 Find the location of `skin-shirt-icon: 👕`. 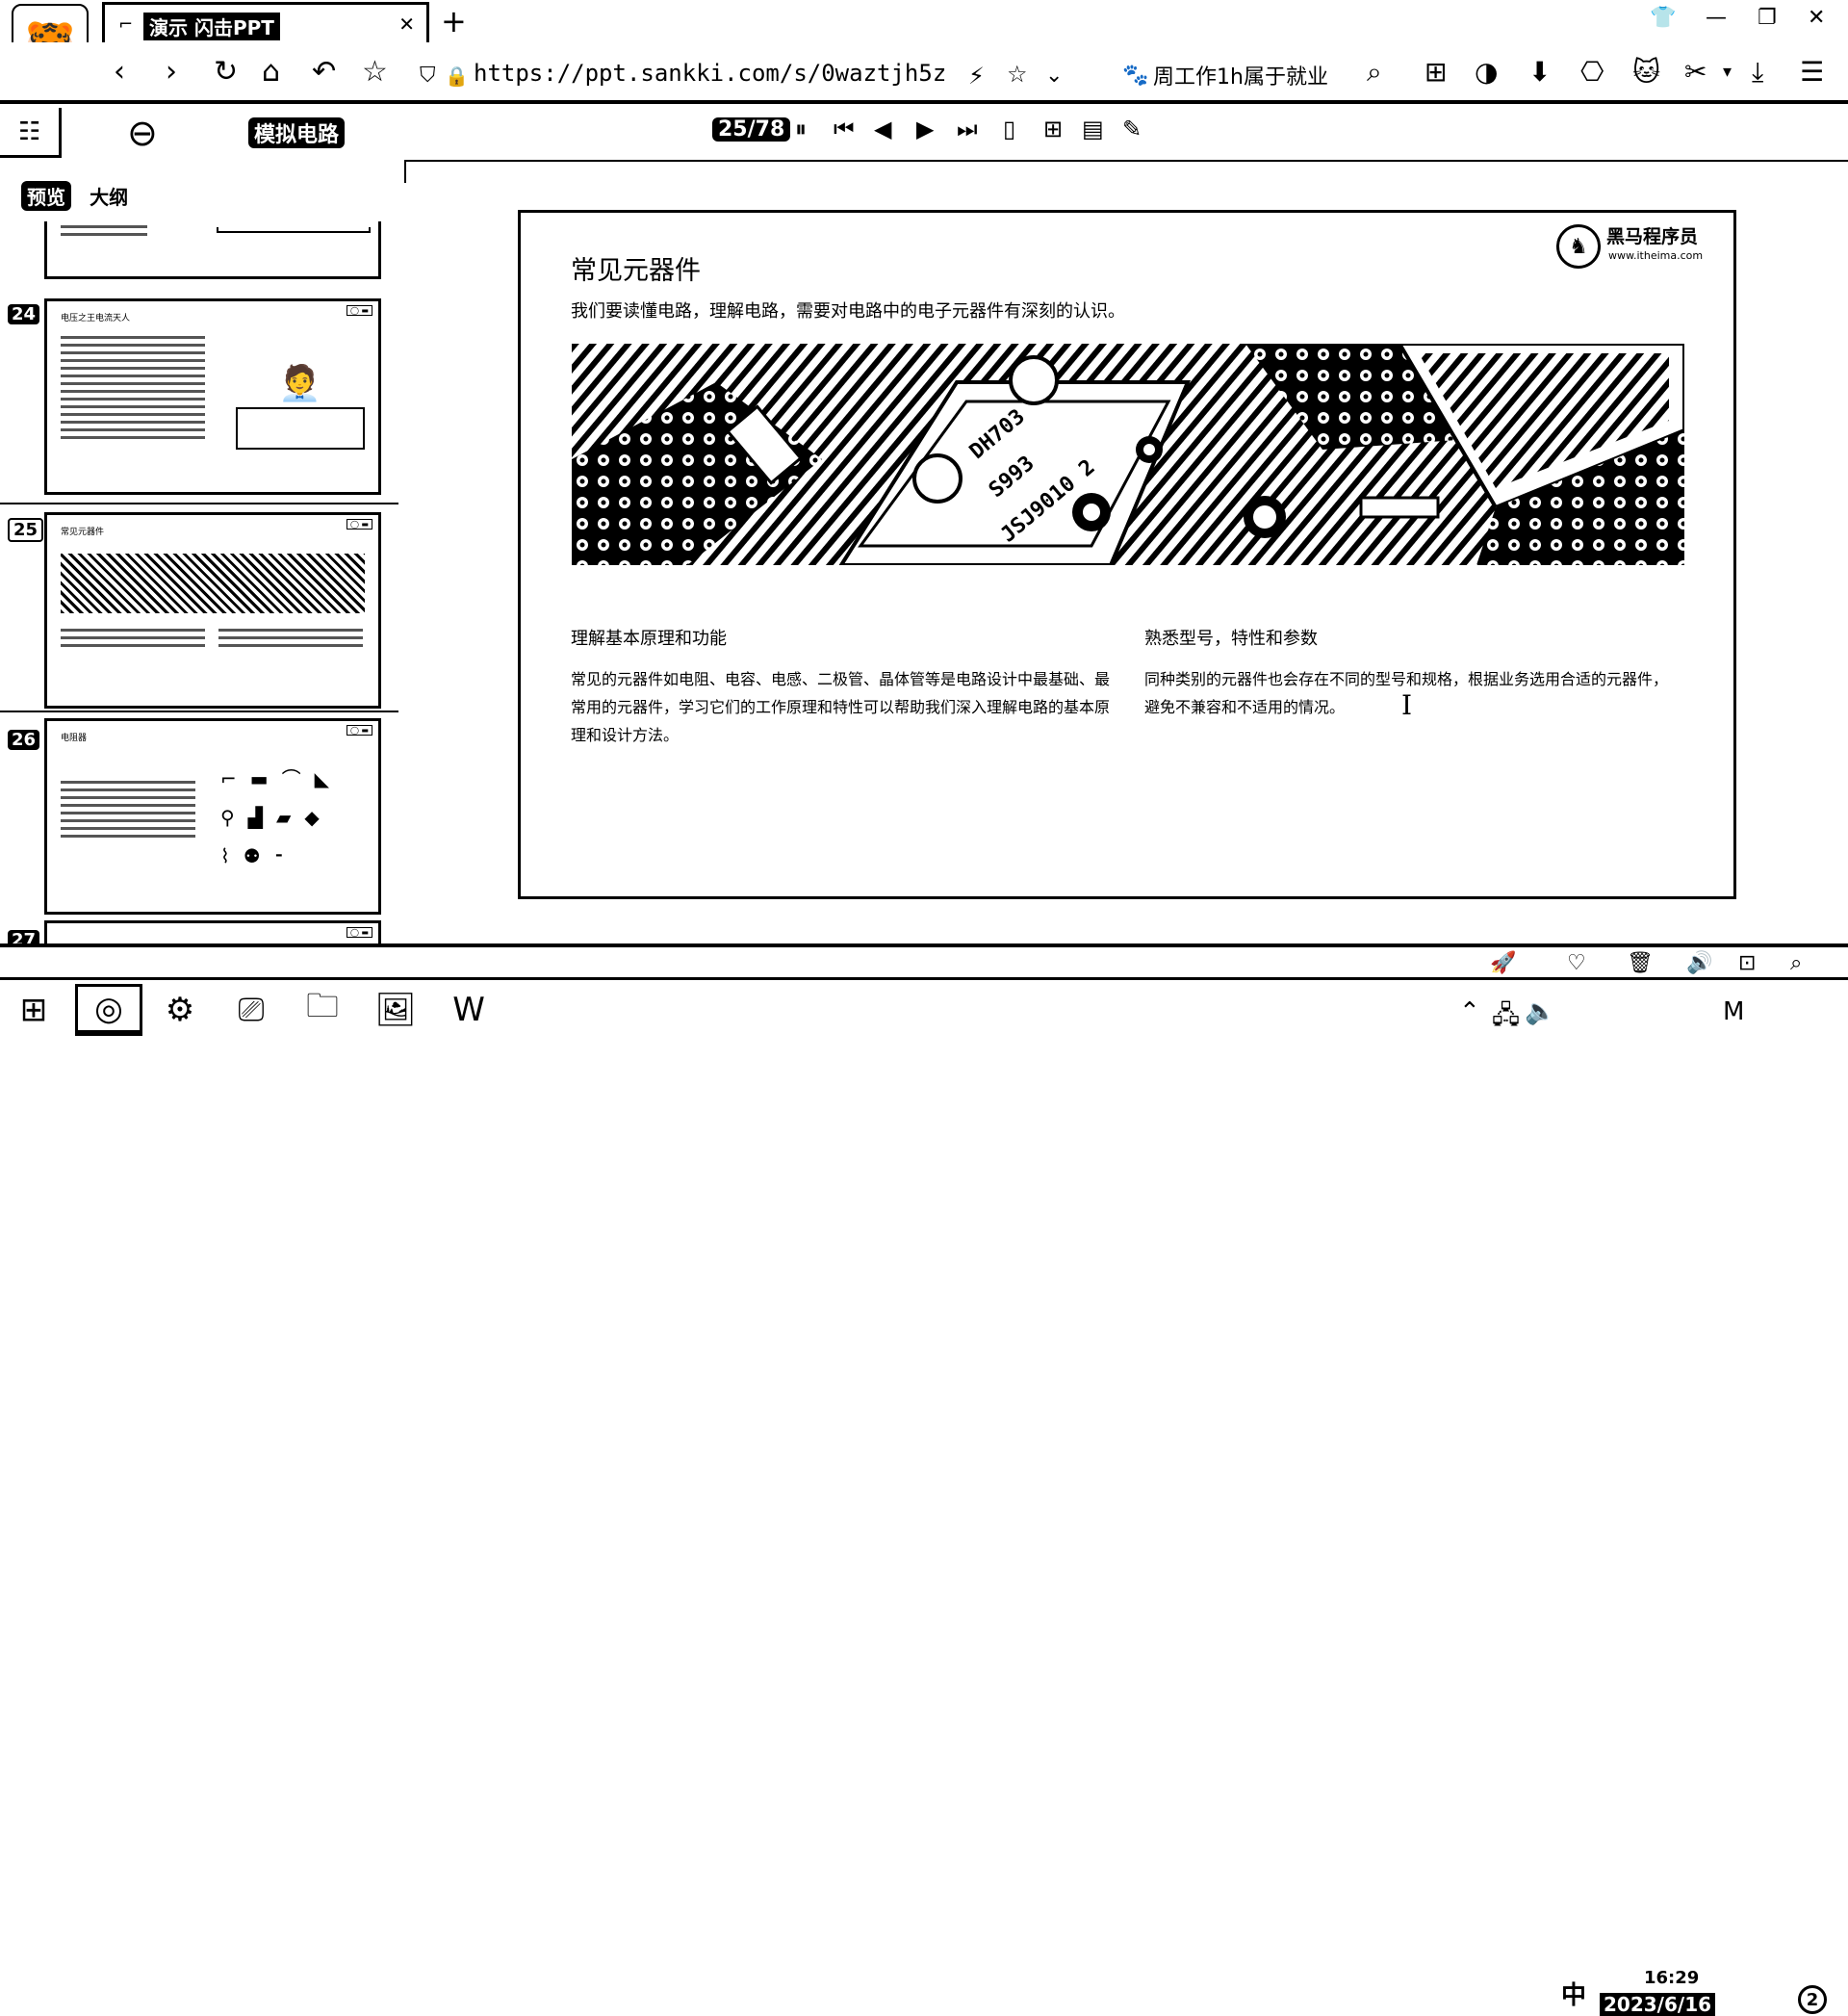

skin-shirt-icon: 👕 is located at coordinates (1663, 18).